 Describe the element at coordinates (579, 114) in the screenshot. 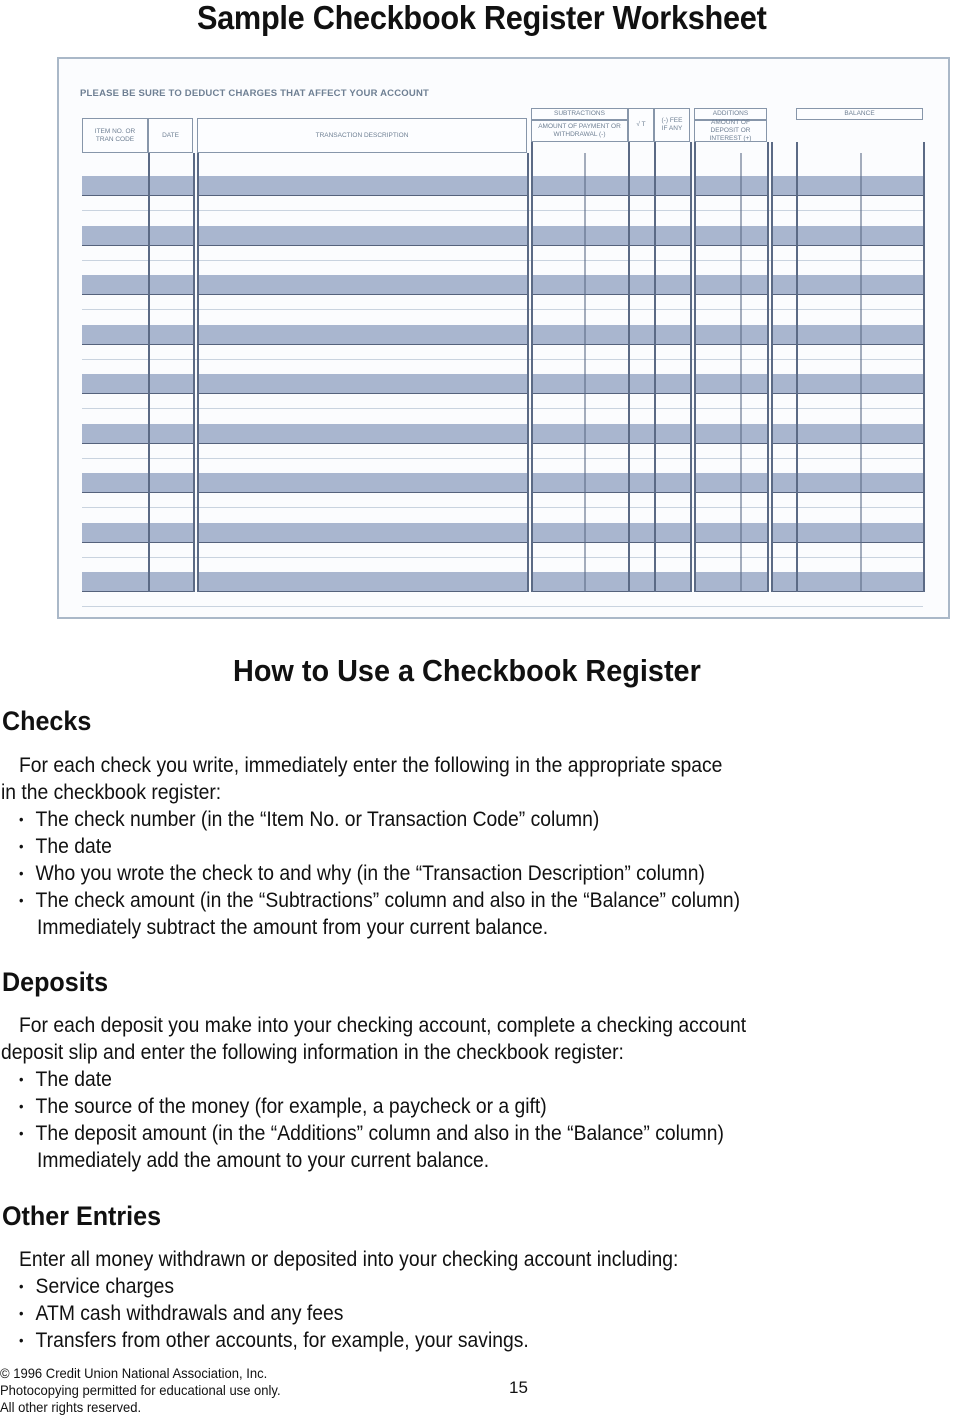

I see `header-subtractions-group: SUBTRACTIONS` at that location.